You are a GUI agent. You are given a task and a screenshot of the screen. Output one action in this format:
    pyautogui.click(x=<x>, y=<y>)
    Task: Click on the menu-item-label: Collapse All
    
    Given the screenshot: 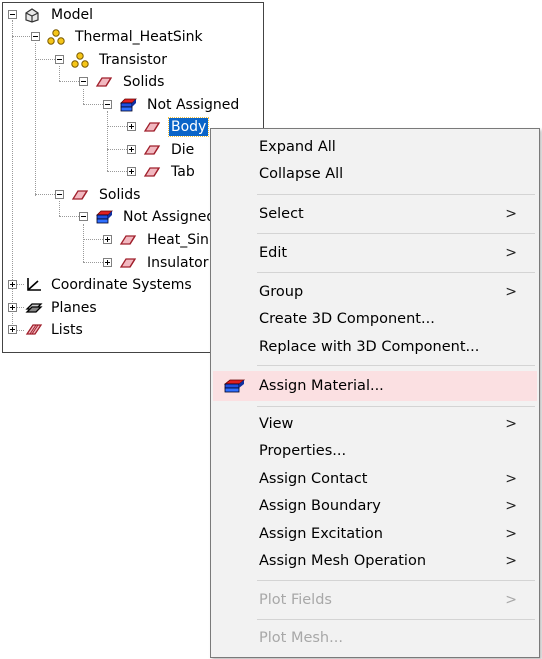 What is the action you would take?
    pyautogui.click(x=301, y=174)
    